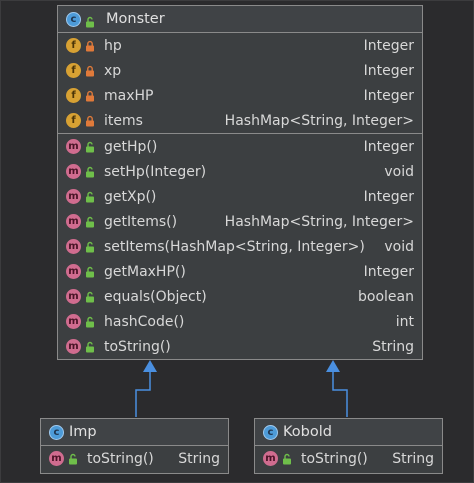 The width and height of the screenshot is (474, 483). Describe the element at coordinates (240, 171) in the screenshot. I see `method-row: m setHp(Integer) void` at that location.